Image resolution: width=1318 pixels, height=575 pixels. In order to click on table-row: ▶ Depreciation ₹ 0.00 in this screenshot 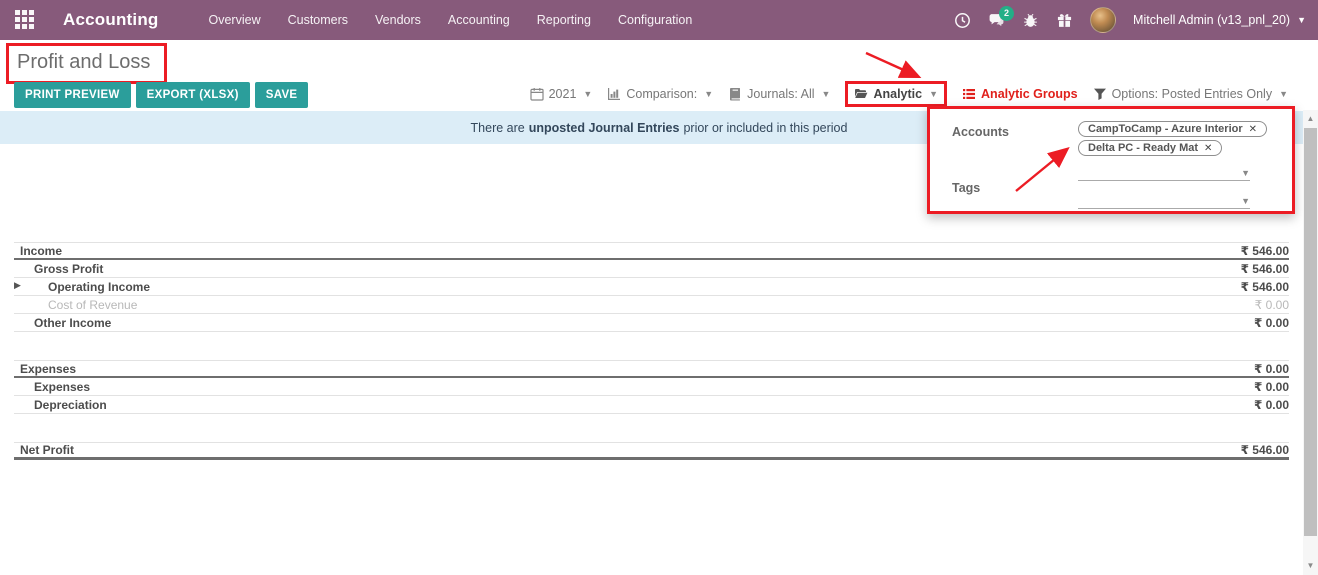, I will do `click(651, 405)`.